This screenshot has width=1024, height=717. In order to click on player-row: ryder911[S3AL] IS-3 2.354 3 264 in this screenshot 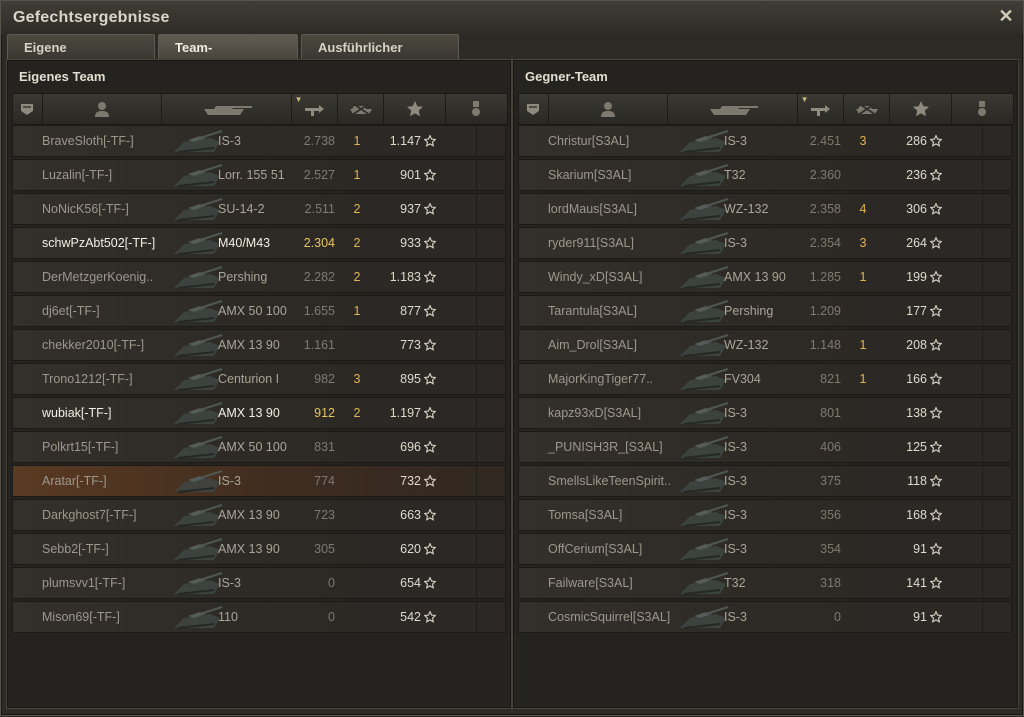, I will do `click(765, 243)`.